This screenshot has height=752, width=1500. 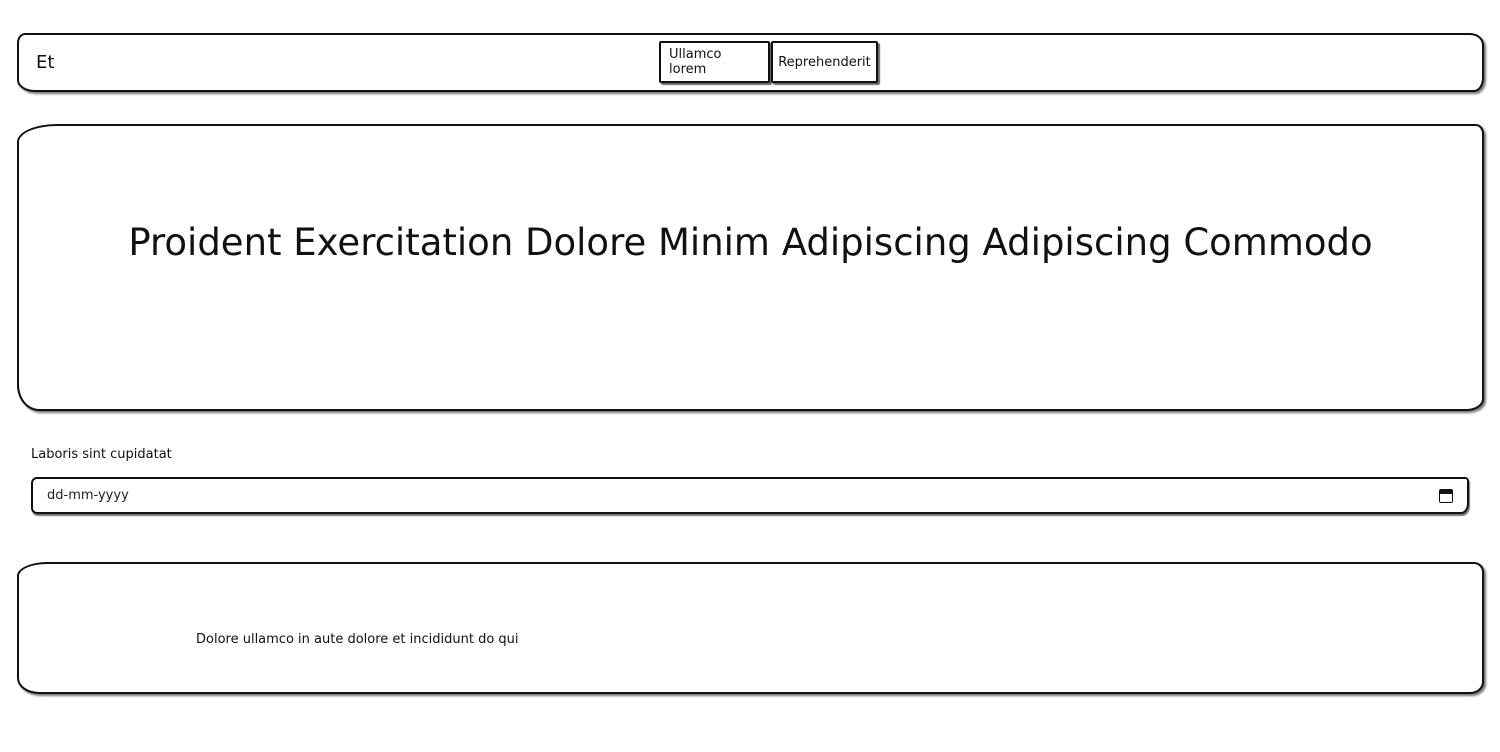 What do you see at coordinates (750, 495) in the screenshot?
I see `date-input: dd-mm-yyyy` at bounding box center [750, 495].